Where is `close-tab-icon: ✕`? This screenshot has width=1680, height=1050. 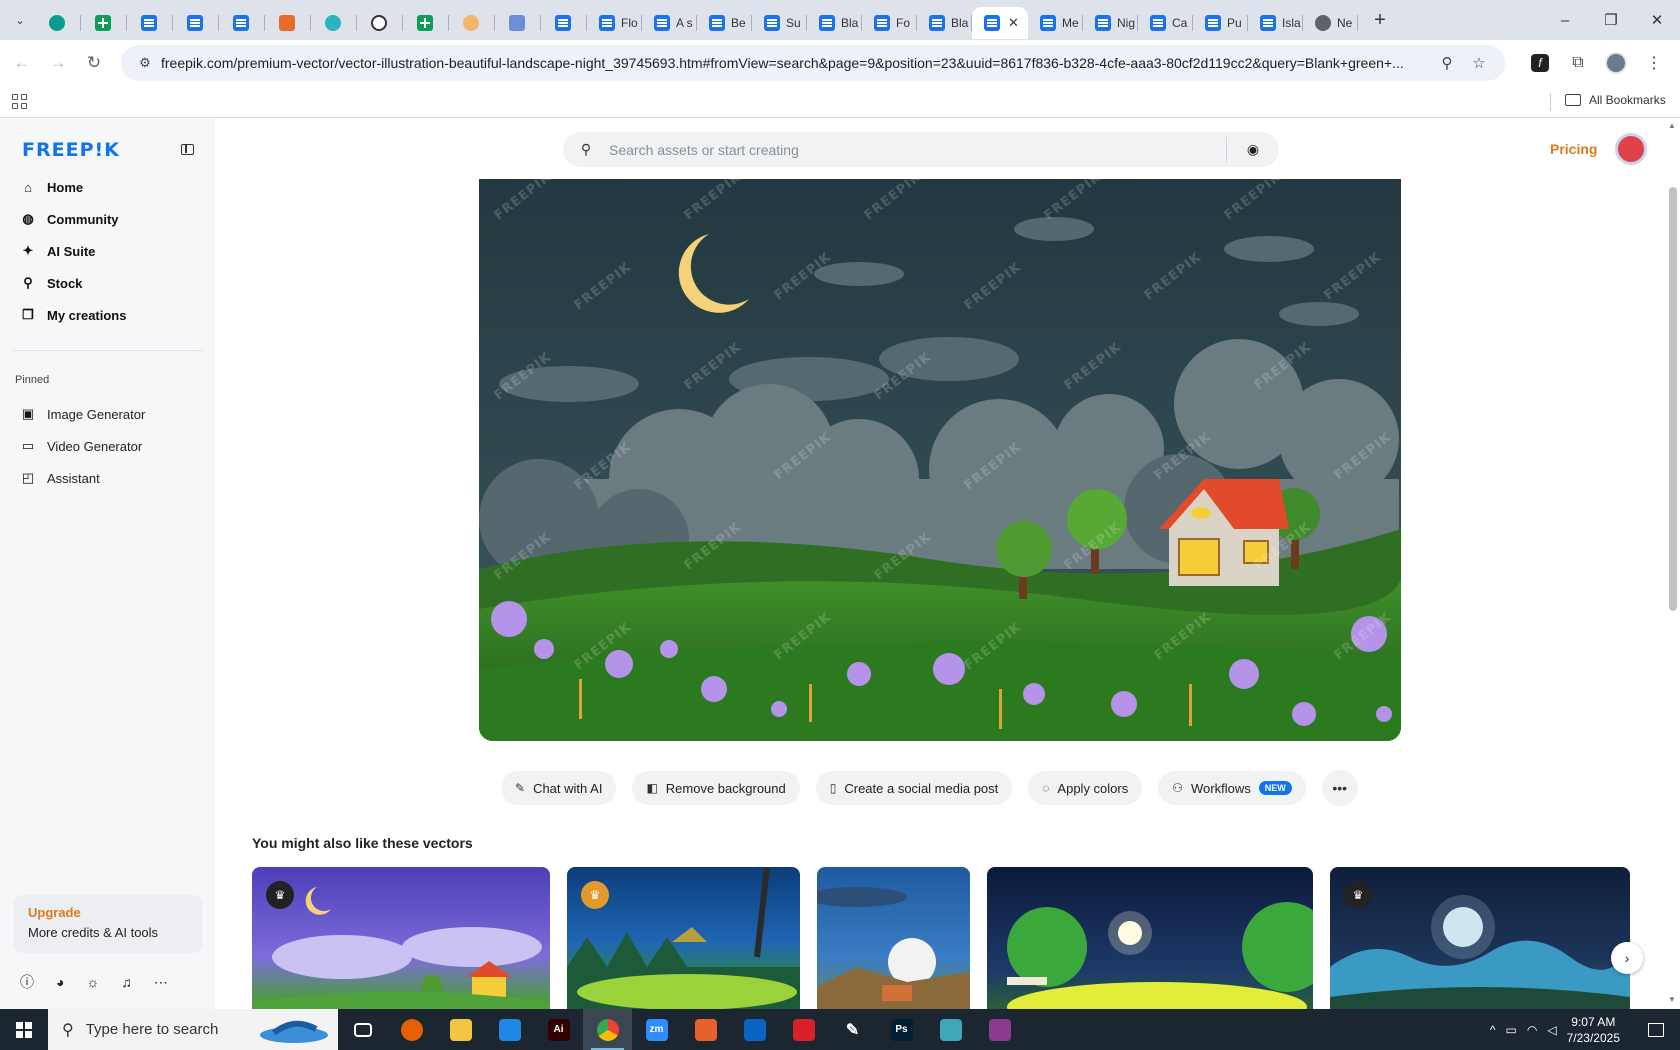
close-tab-icon: ✕ is located at coordinates (1013, 23).